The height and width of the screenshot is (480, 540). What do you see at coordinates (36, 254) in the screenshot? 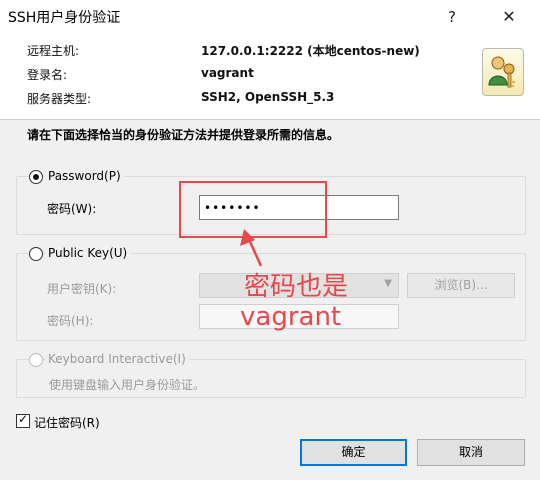
I see `public-key-radio` at bounding box center [36, 254].